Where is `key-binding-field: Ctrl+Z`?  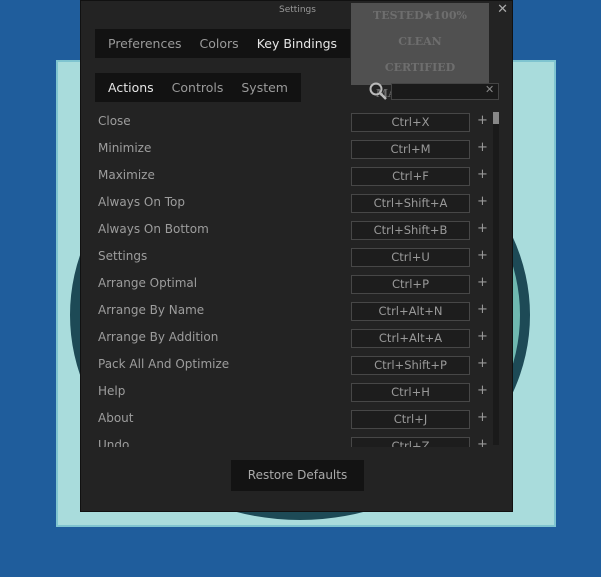
key-binding-field: Ctrl+Z is located at coordinates (410, 442).